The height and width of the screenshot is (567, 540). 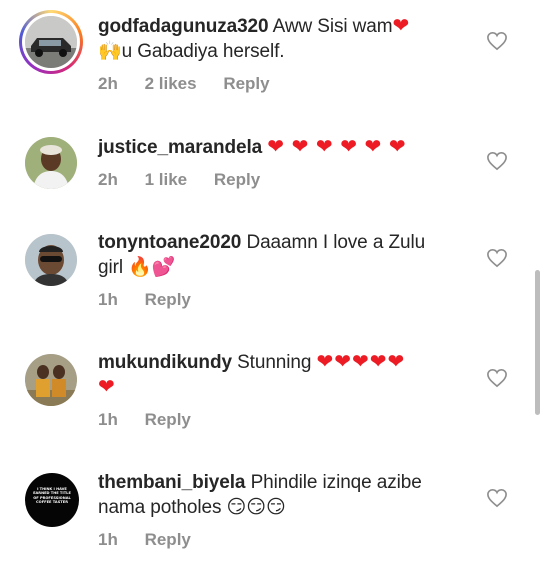 I want to click on comment-username: mukundikundy, so click(x=165, y=362).